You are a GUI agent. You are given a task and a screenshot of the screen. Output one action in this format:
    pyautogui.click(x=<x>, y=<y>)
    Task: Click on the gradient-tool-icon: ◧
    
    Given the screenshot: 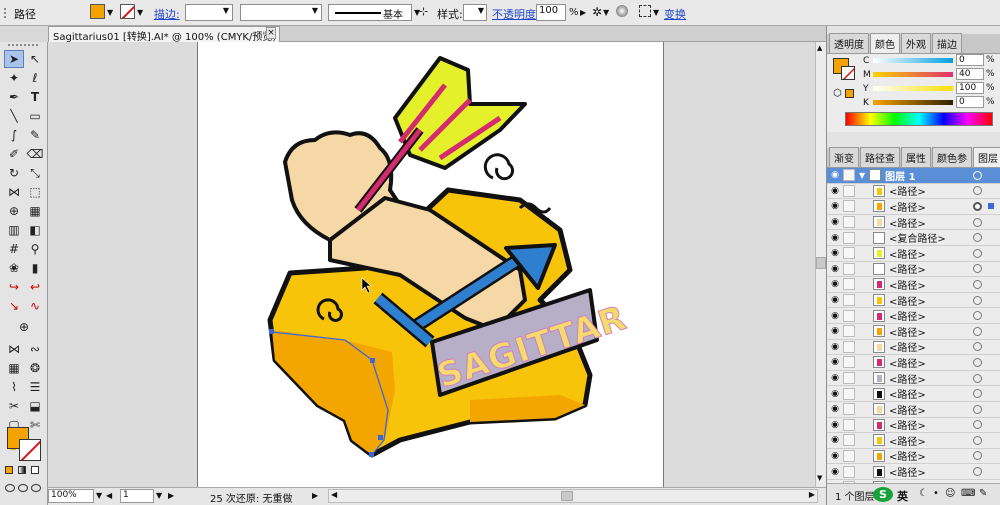 What is the action you would take?
    pyautogui.click(x=35, y=230)
    